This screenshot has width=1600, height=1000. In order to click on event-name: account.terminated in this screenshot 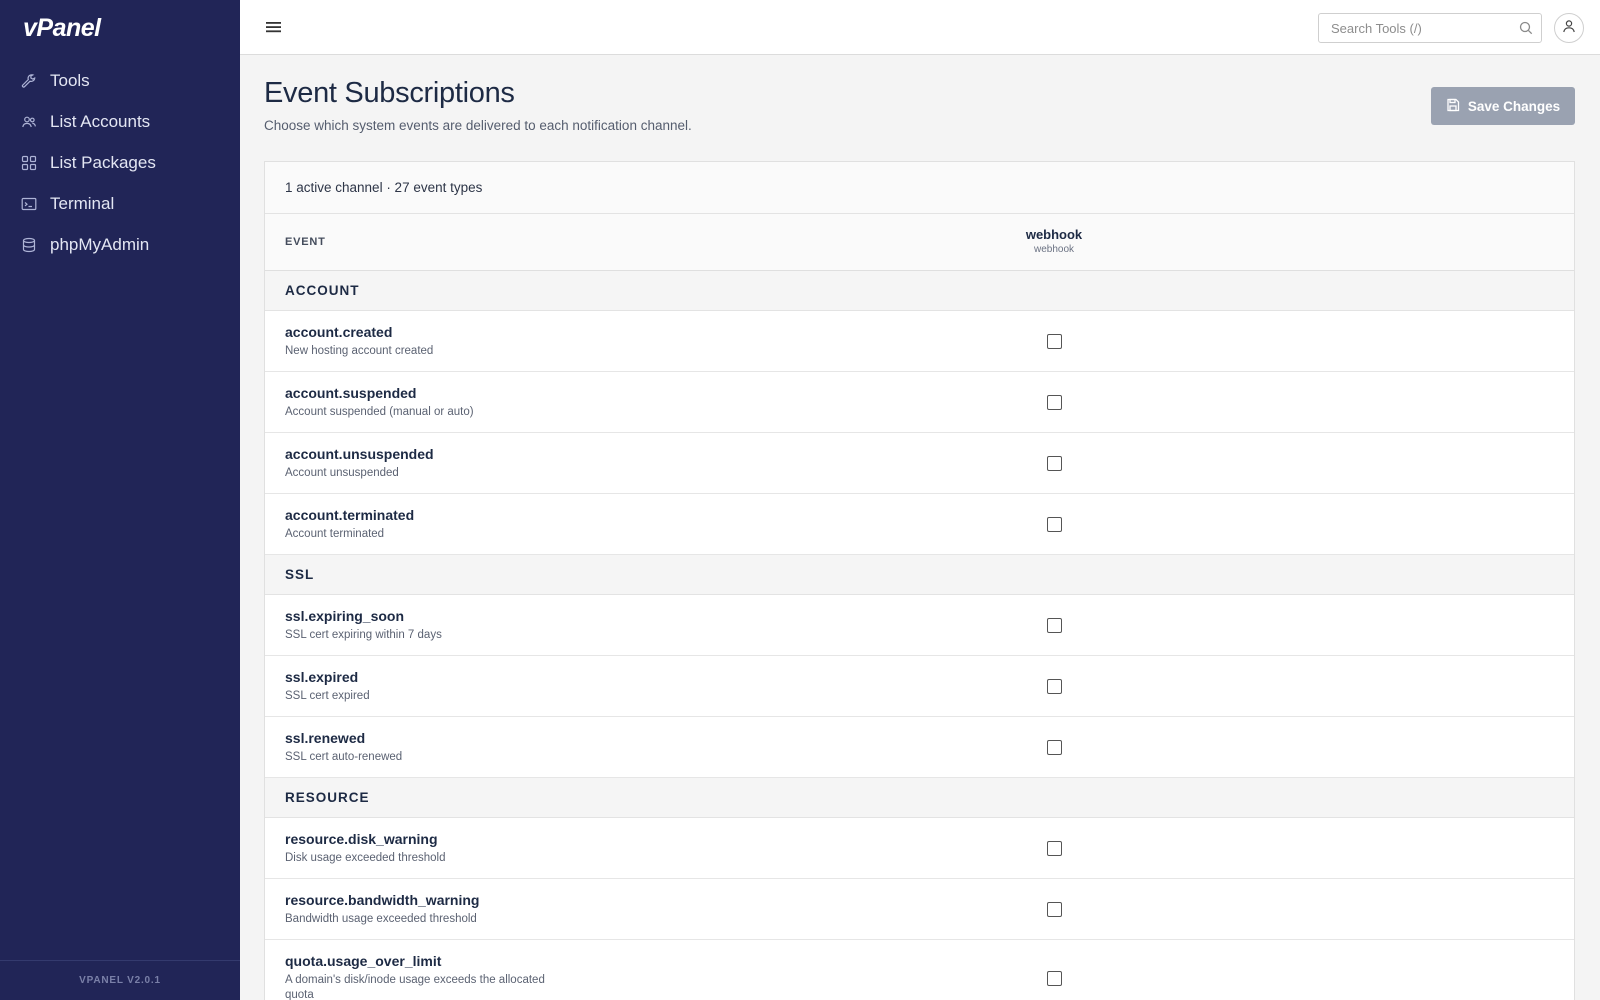, I will do `click(350, 515)`.